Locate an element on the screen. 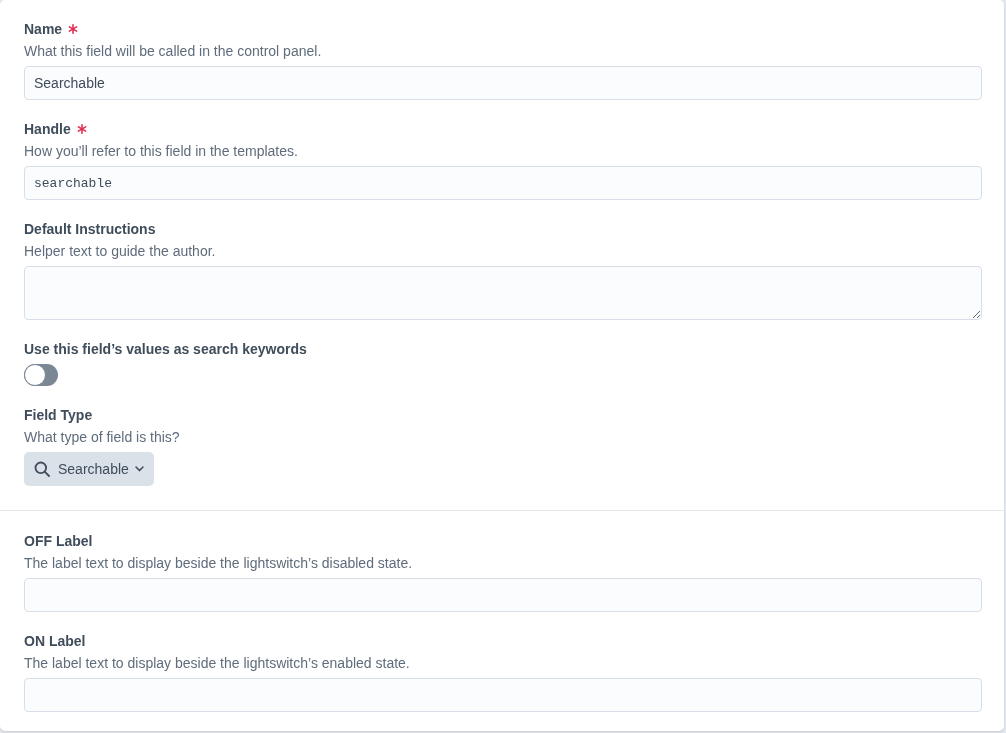 The height and width of the screenshot is (733, 1006). field-label: OFF Label is located at coordinates (58, 541).